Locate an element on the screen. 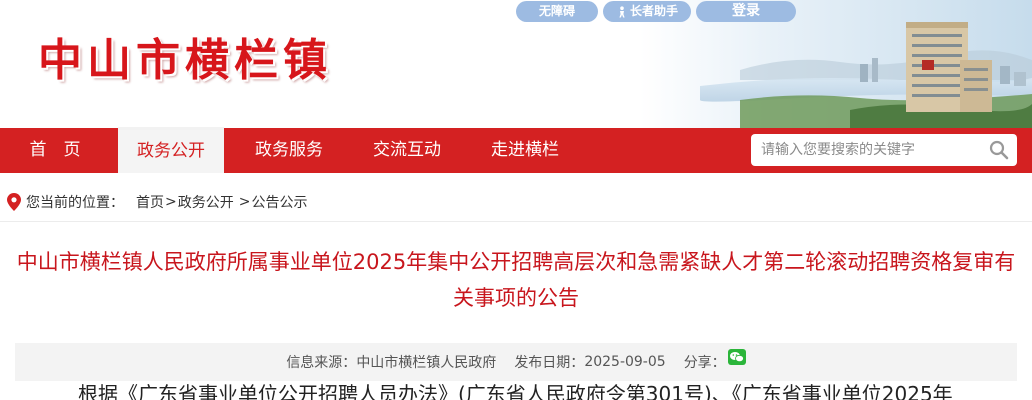 The width and height of the screenshot is (1032, 400). breadcrumb-prefix: 您当前的位置： is located at coordinates (75, 202).